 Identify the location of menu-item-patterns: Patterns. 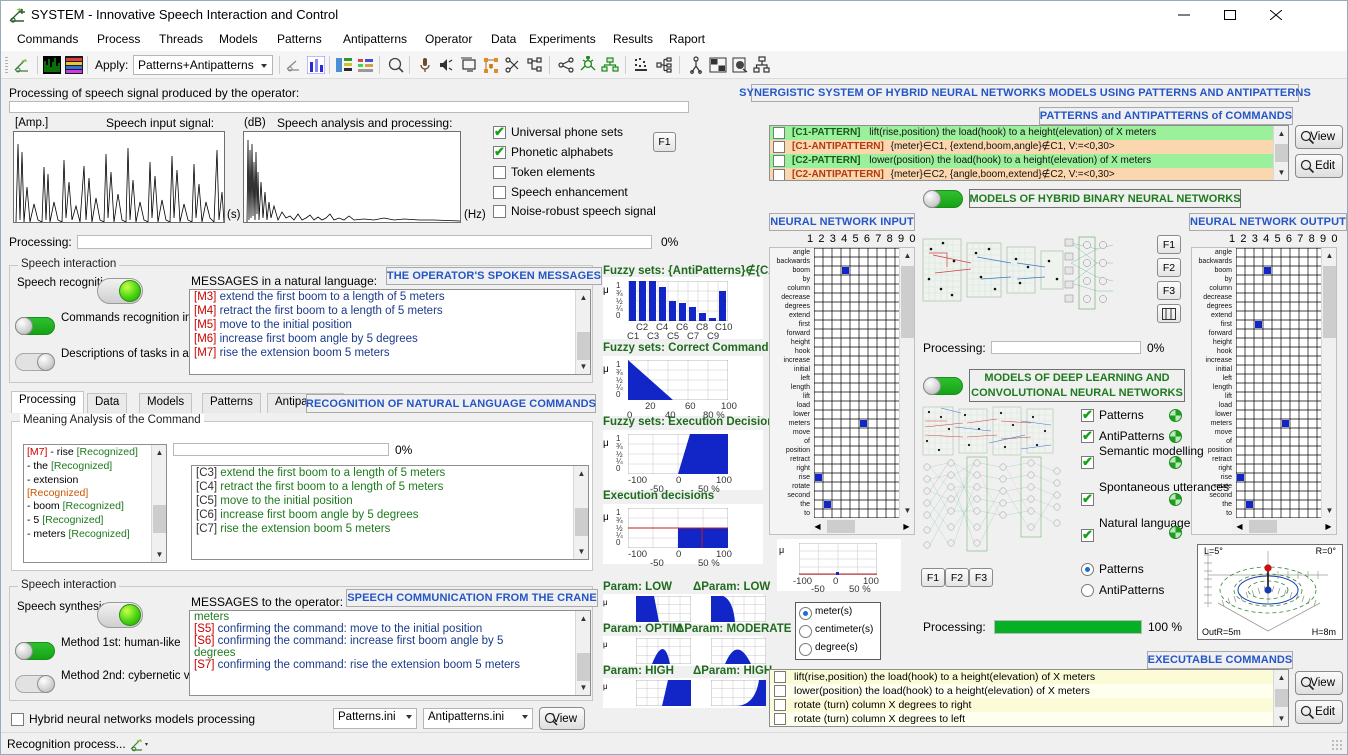
(299, 40).